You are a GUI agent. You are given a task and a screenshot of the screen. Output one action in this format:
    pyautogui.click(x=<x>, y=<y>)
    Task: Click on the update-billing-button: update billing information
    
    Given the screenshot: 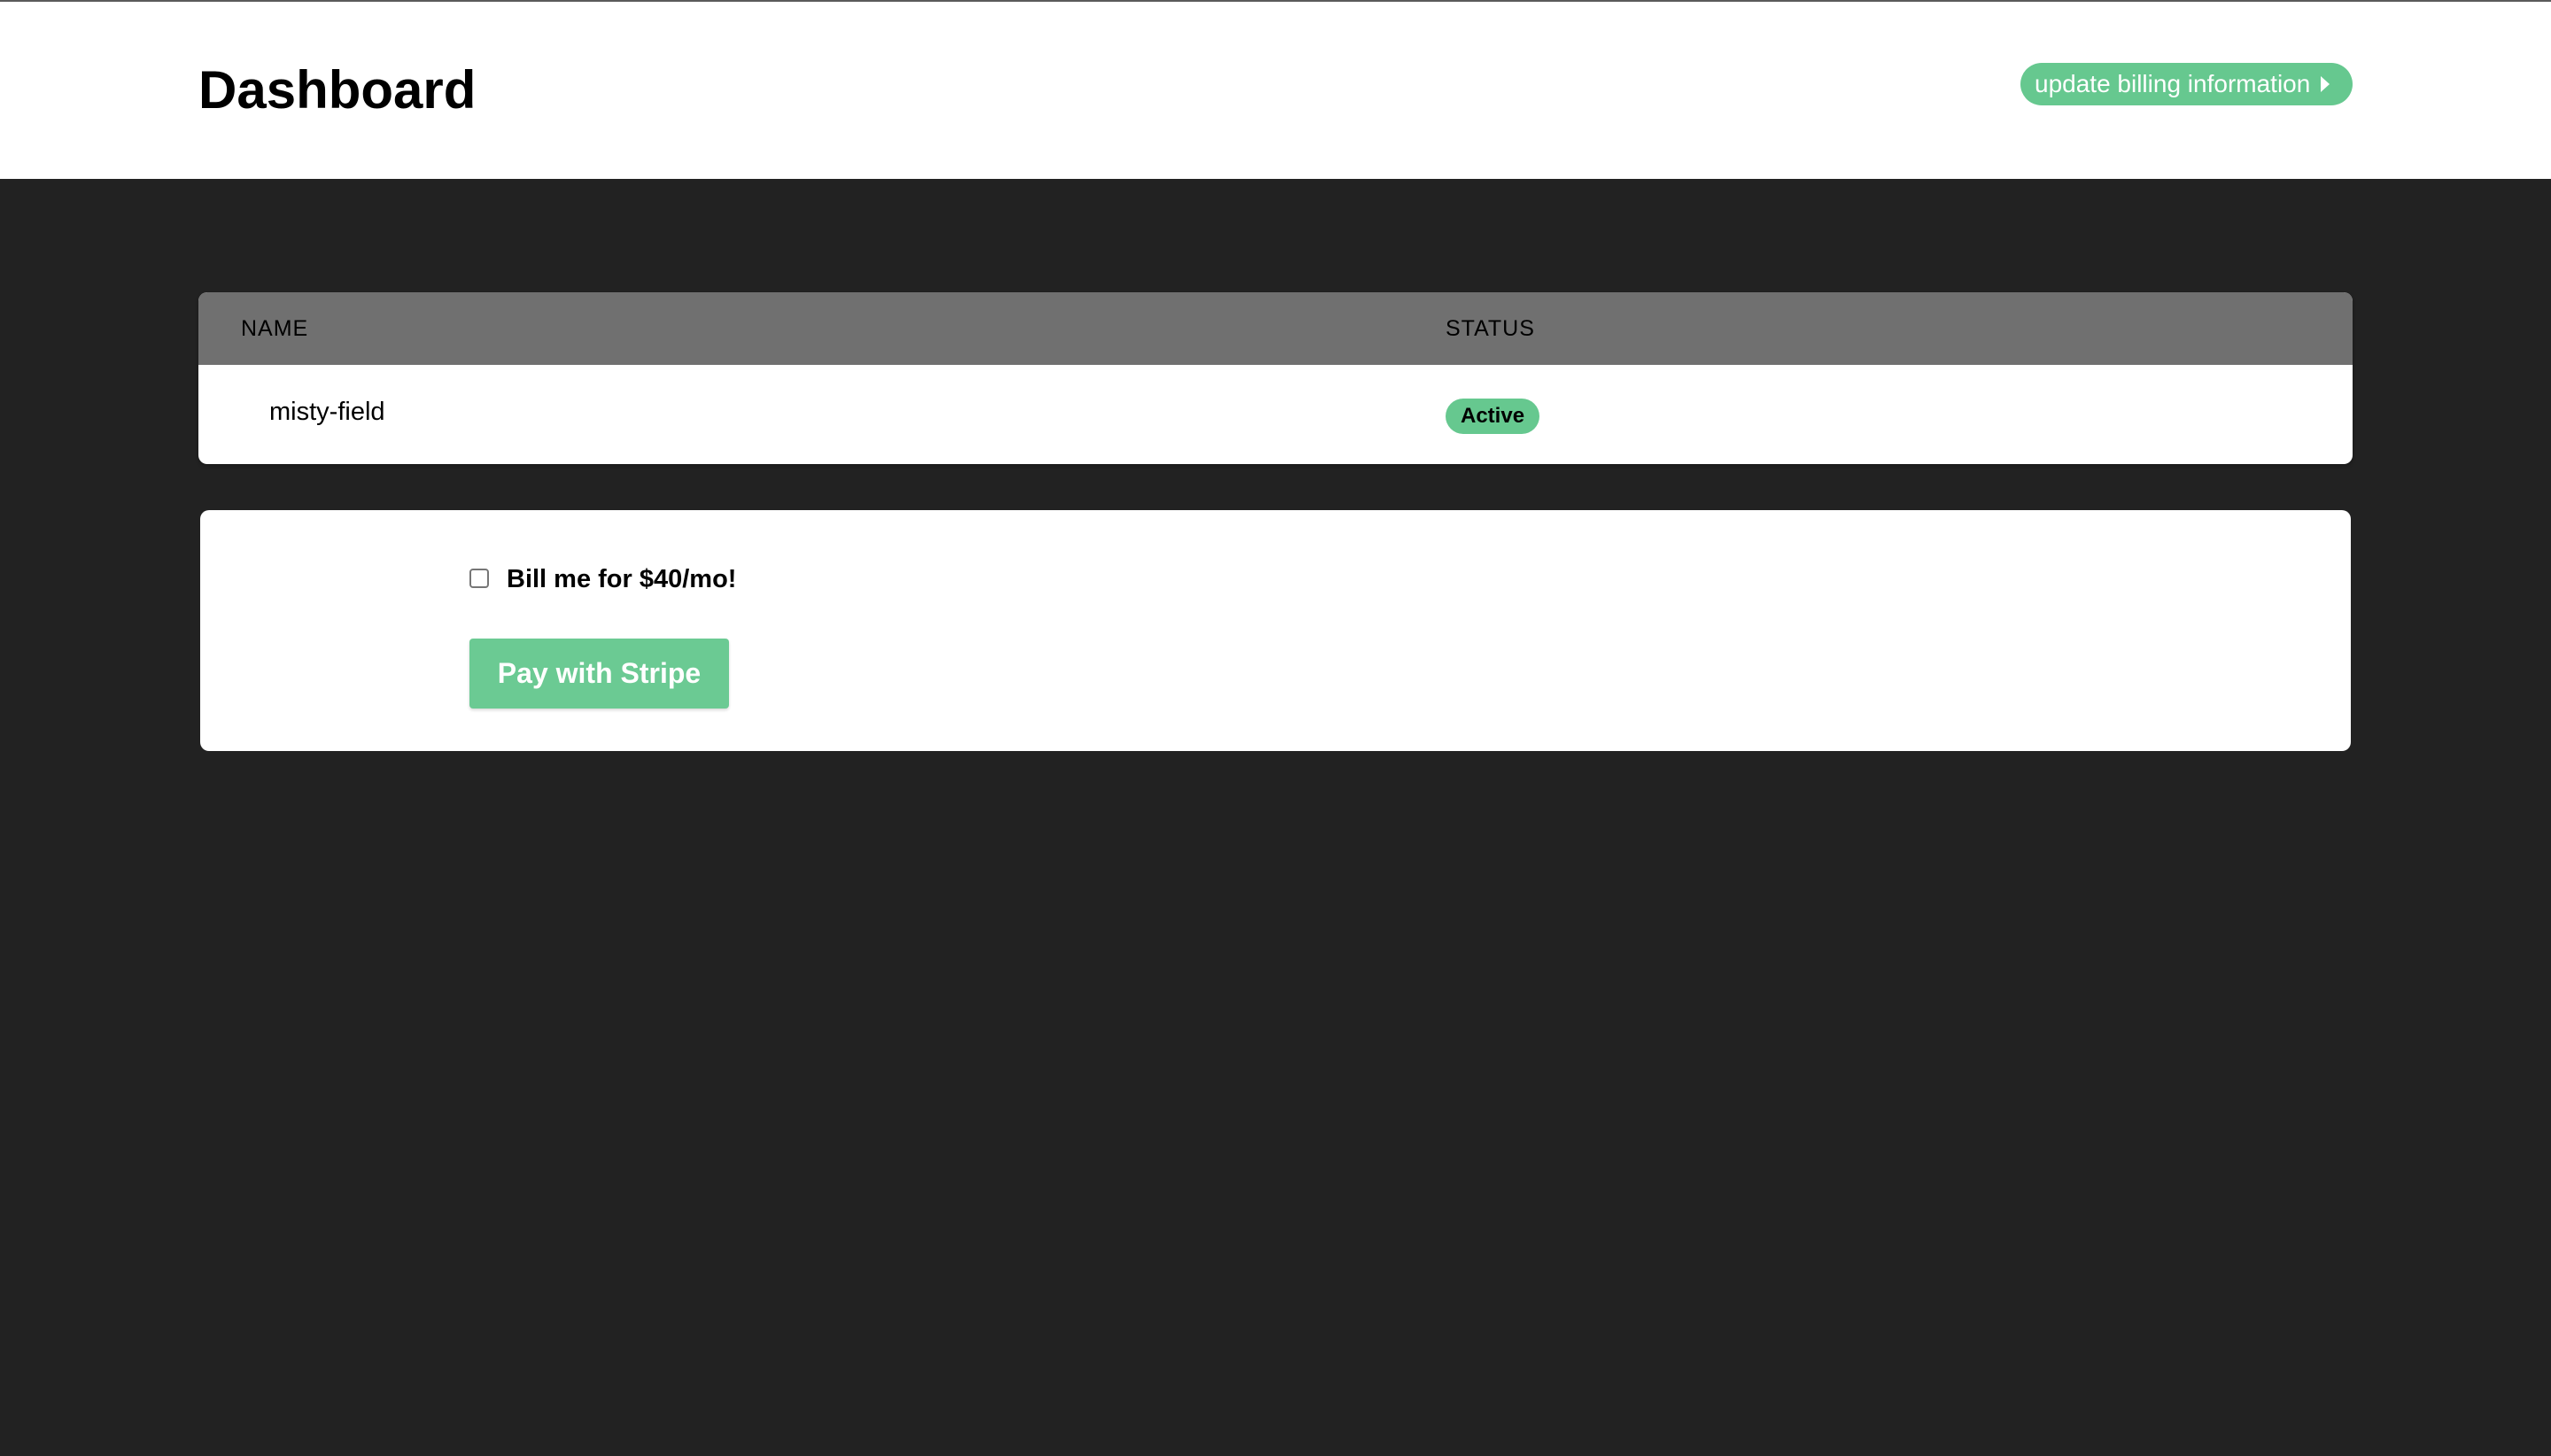 What is the action you would take?
    pyautogui.click(x=2186, y=84)
    